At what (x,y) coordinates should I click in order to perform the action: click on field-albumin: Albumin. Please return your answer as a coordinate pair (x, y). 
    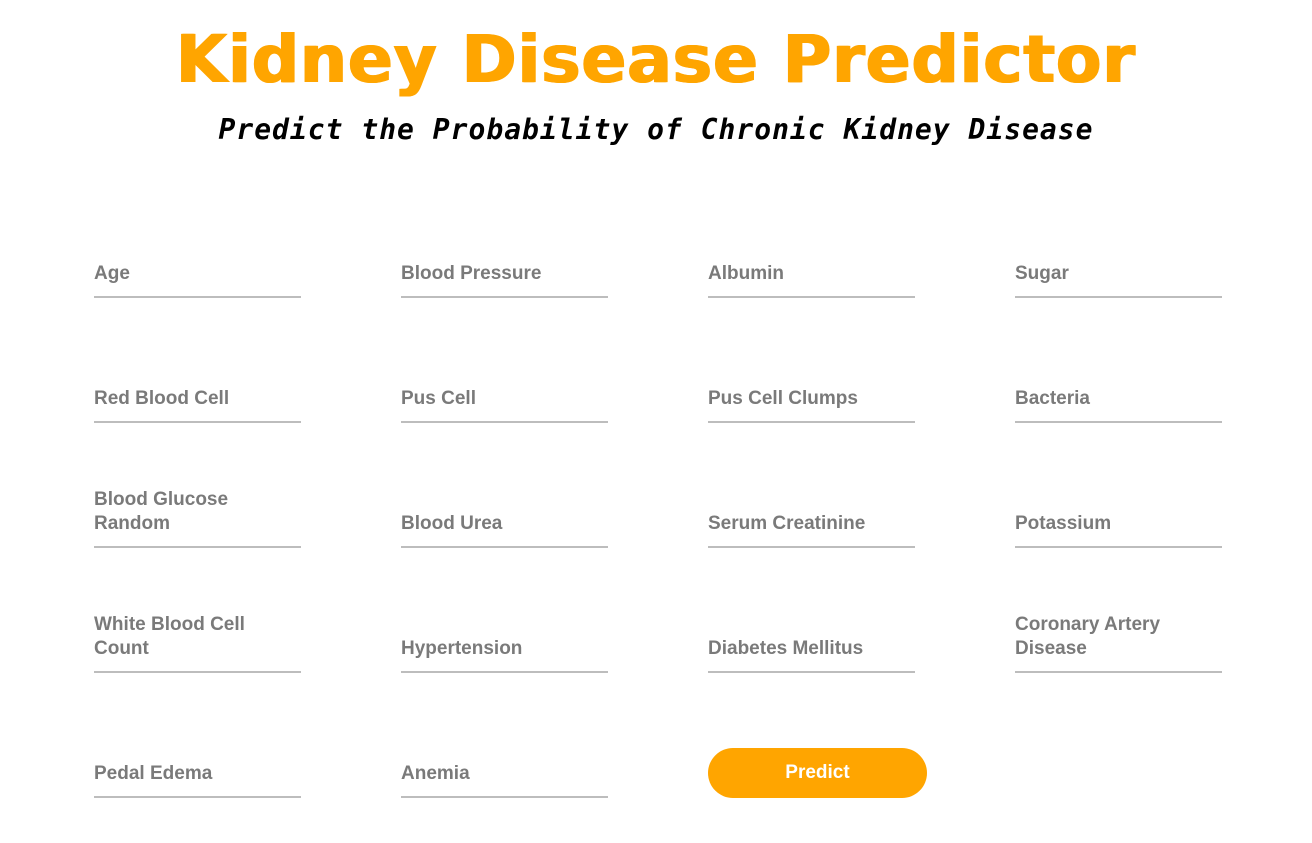
    Looking at the image, I should click on (811, 264).